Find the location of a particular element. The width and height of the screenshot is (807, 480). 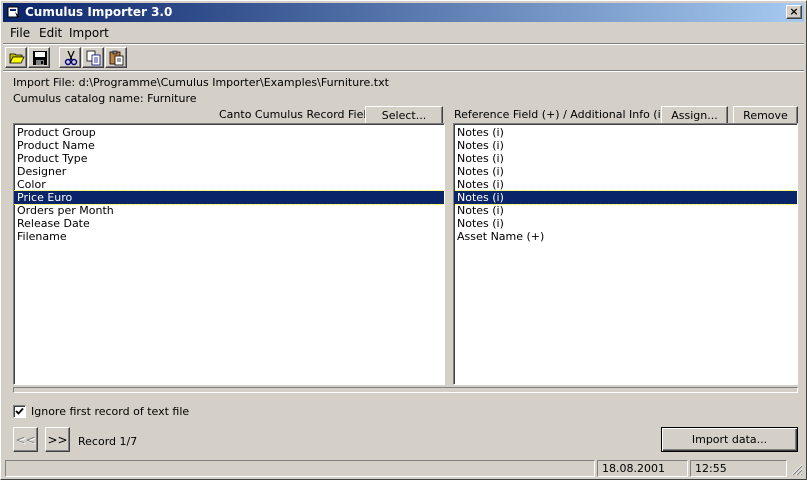

open-button is located at coordinates (16, 57).